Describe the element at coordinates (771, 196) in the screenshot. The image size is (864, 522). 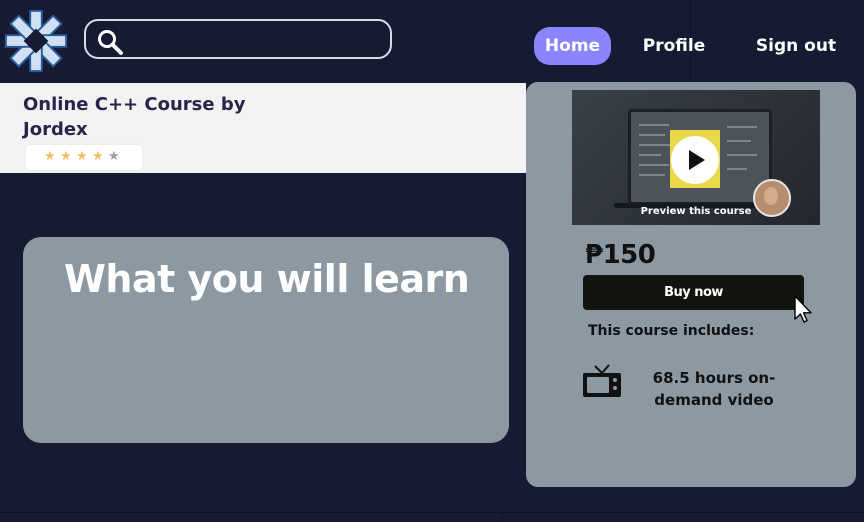
I see `avatar-face` at that location.